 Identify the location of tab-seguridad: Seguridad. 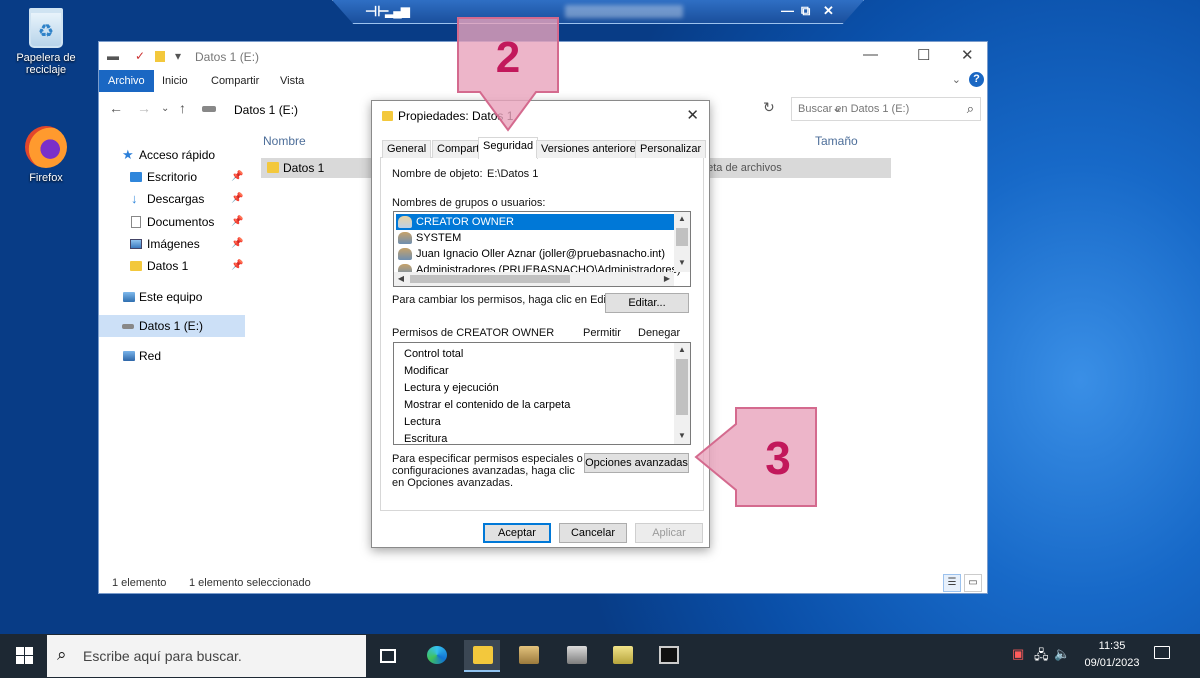
(508, 148).